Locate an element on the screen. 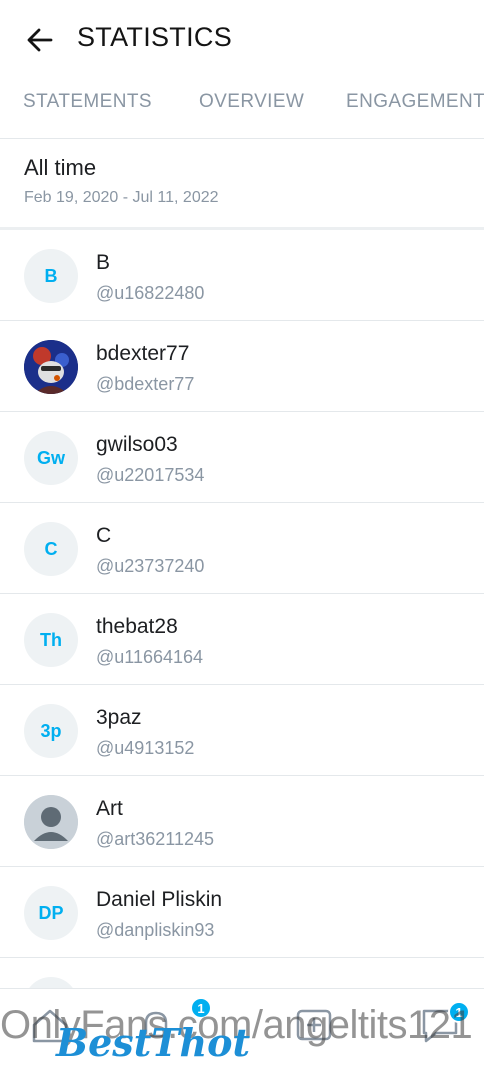 The width and height of the screenshot is (484, 1080). user-name: Daniel Pliskin is located at coordinates (159, 899).